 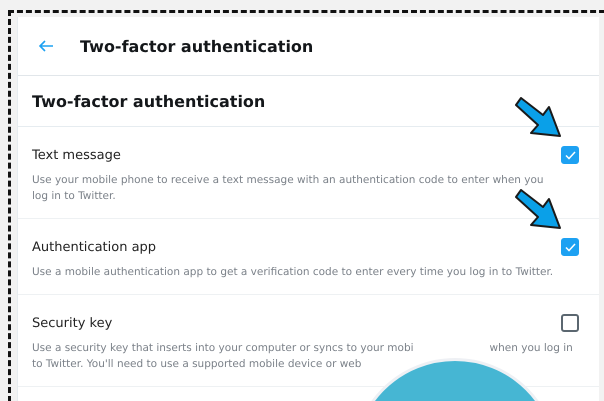 What do you see at coordinates (46, 46) in the screenshot?
I see `back-arrow-icon` at bounding box center [46, 46].